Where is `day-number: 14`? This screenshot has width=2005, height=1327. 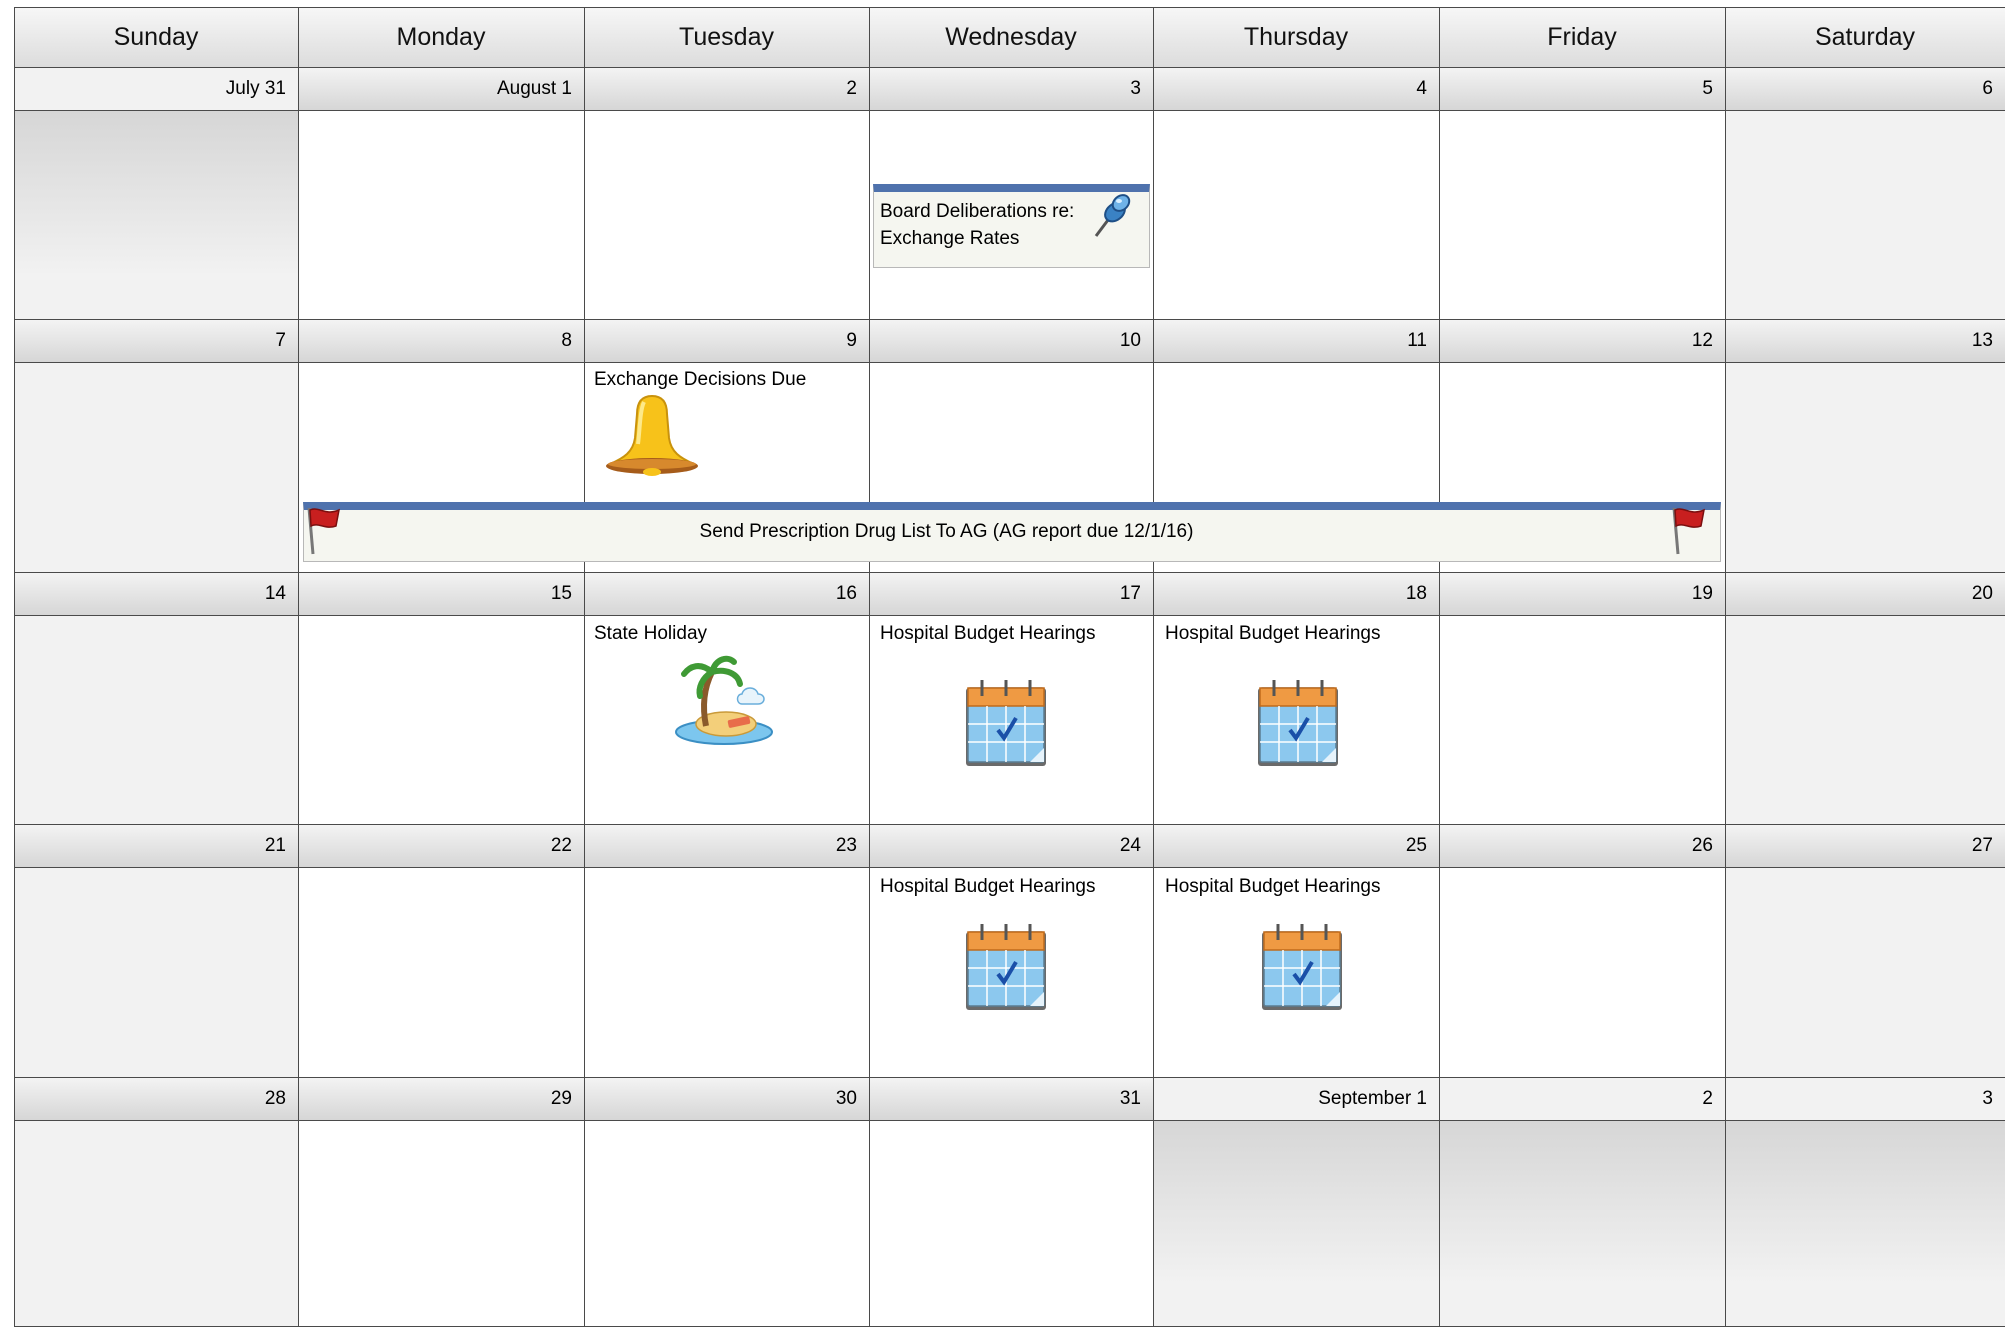
day-number: 14 is located at coordinates (275, 593).